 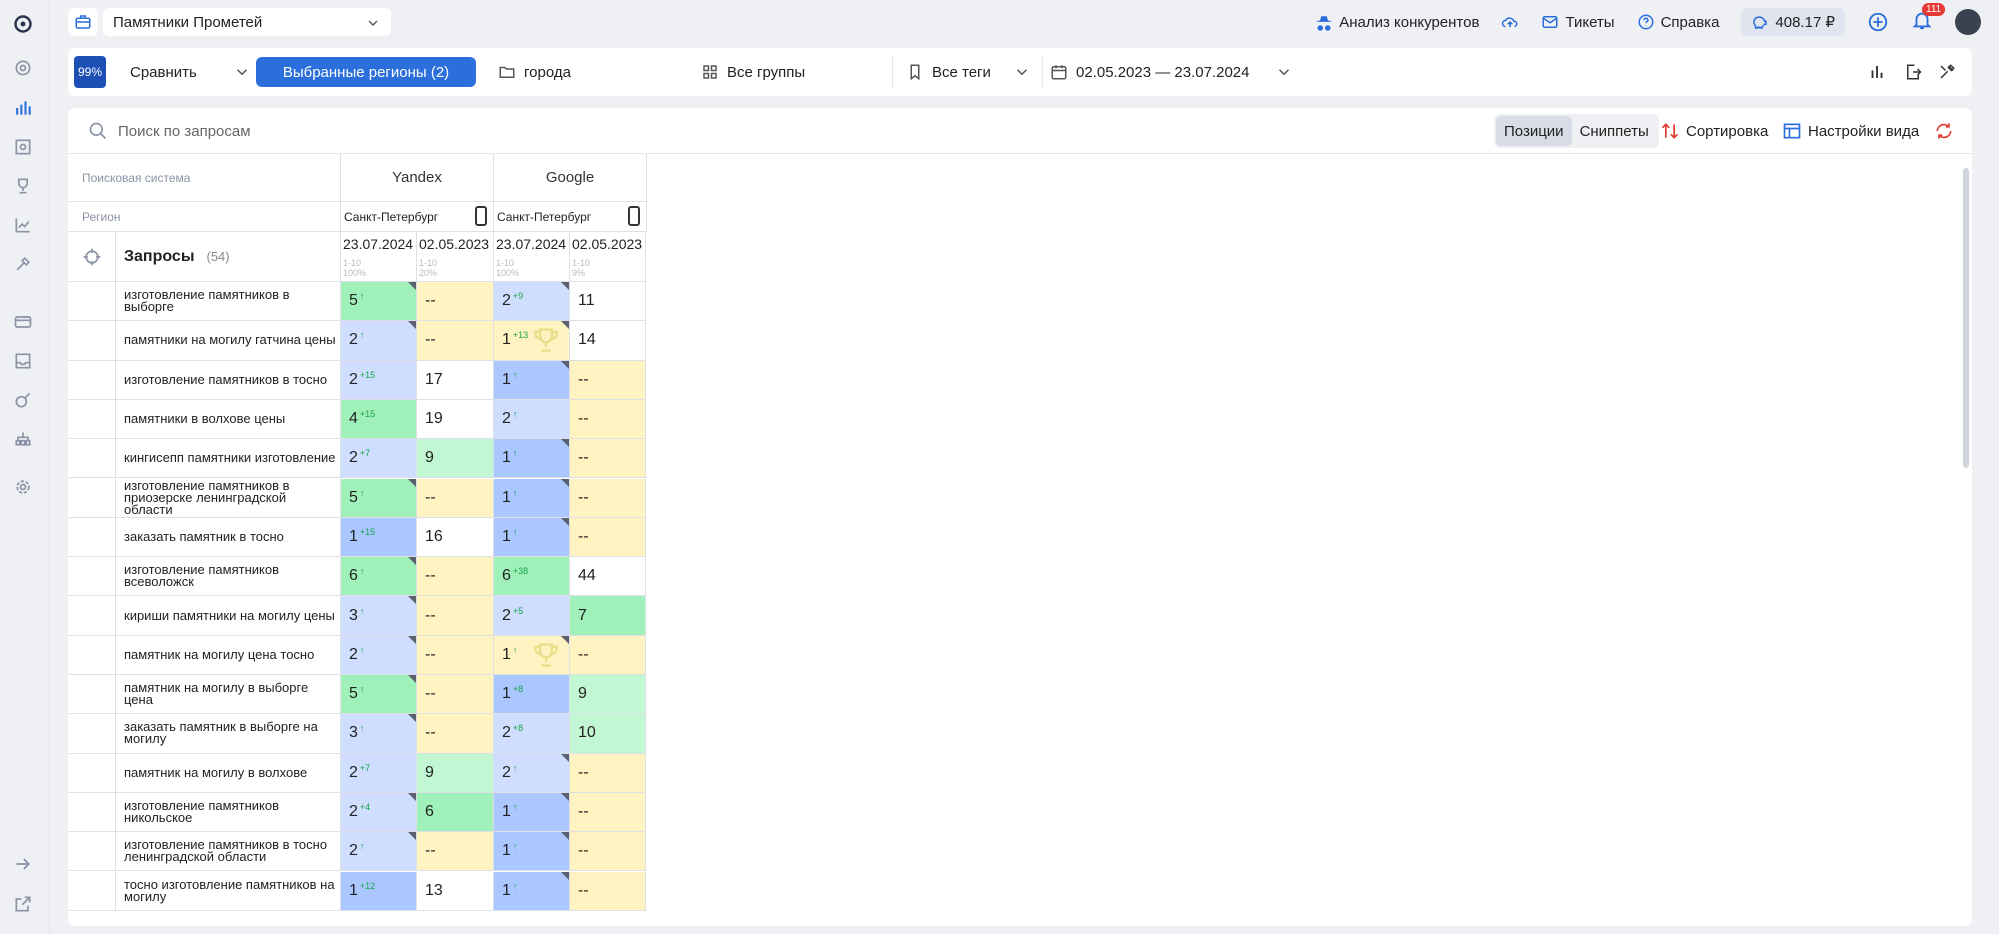 I want to click on position-cell: 13, so click(x=455, y=891).